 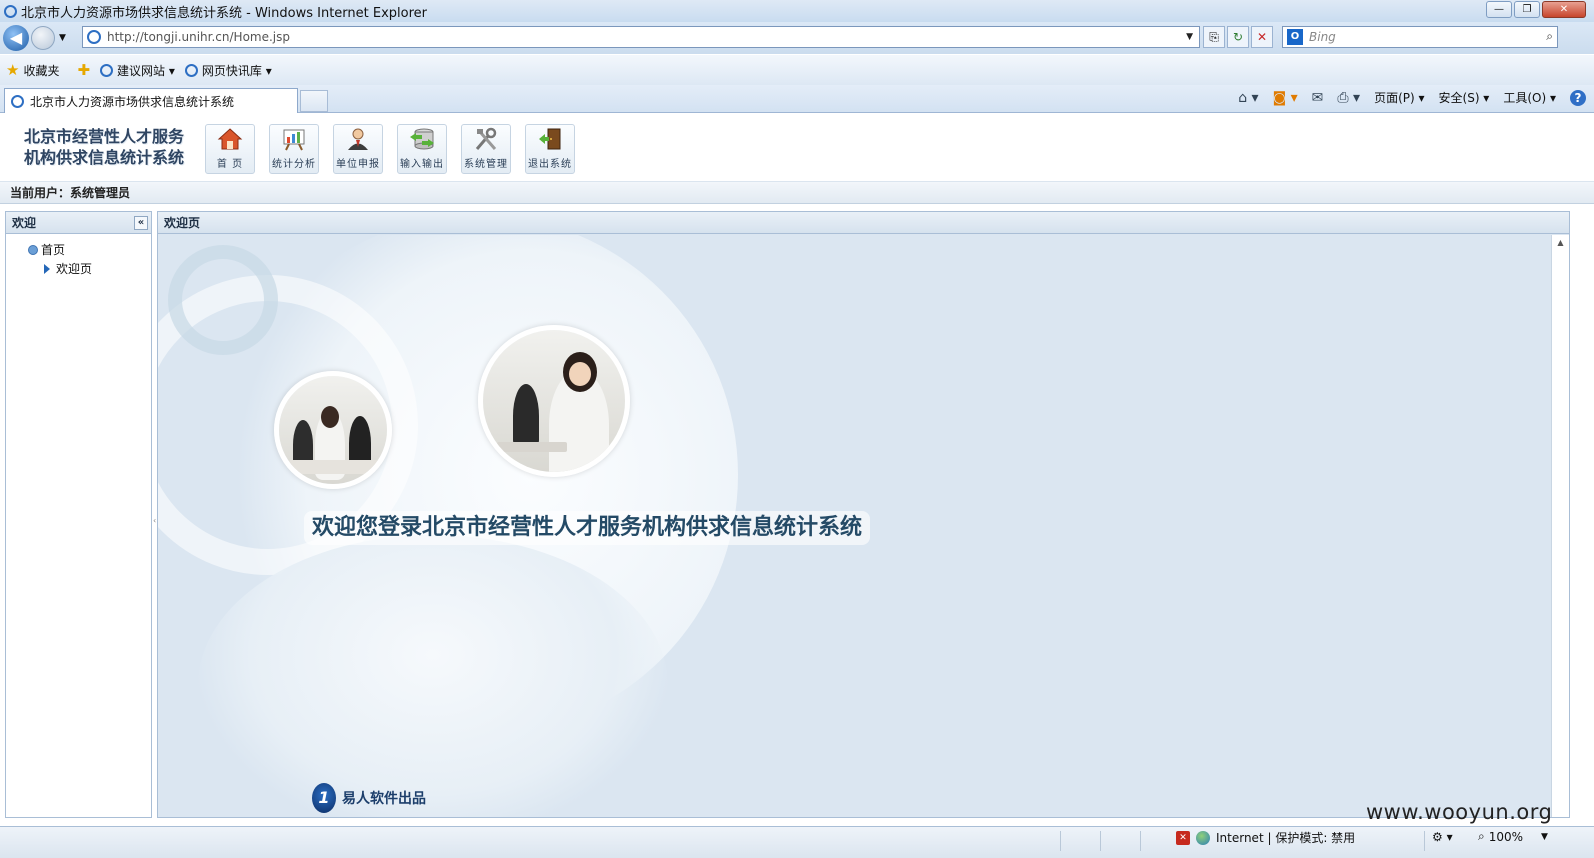 I want to click on main-panel-header: 欢迎页, so click(x=863, y=223).